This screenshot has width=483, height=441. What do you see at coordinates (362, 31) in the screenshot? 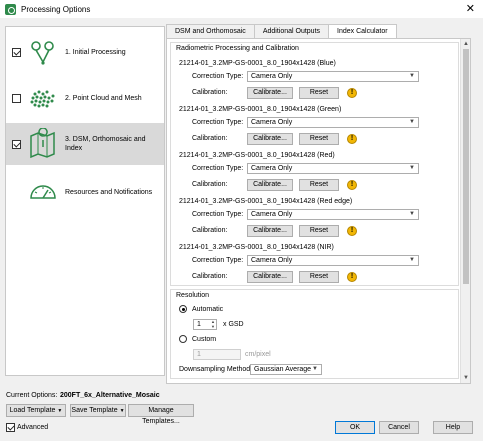
I see `tab-index-calculator: Index Calculator` at bounding box center [362, 31].